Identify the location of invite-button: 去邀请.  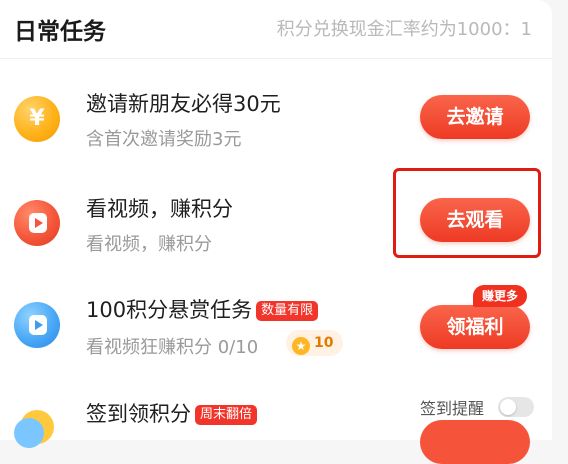
(475, 117).